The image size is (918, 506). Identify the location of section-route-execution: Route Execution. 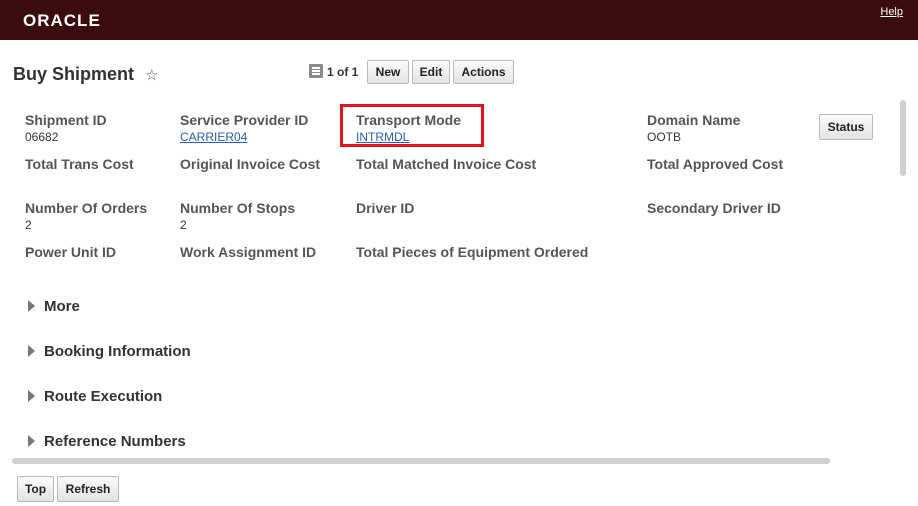
(95, 396).